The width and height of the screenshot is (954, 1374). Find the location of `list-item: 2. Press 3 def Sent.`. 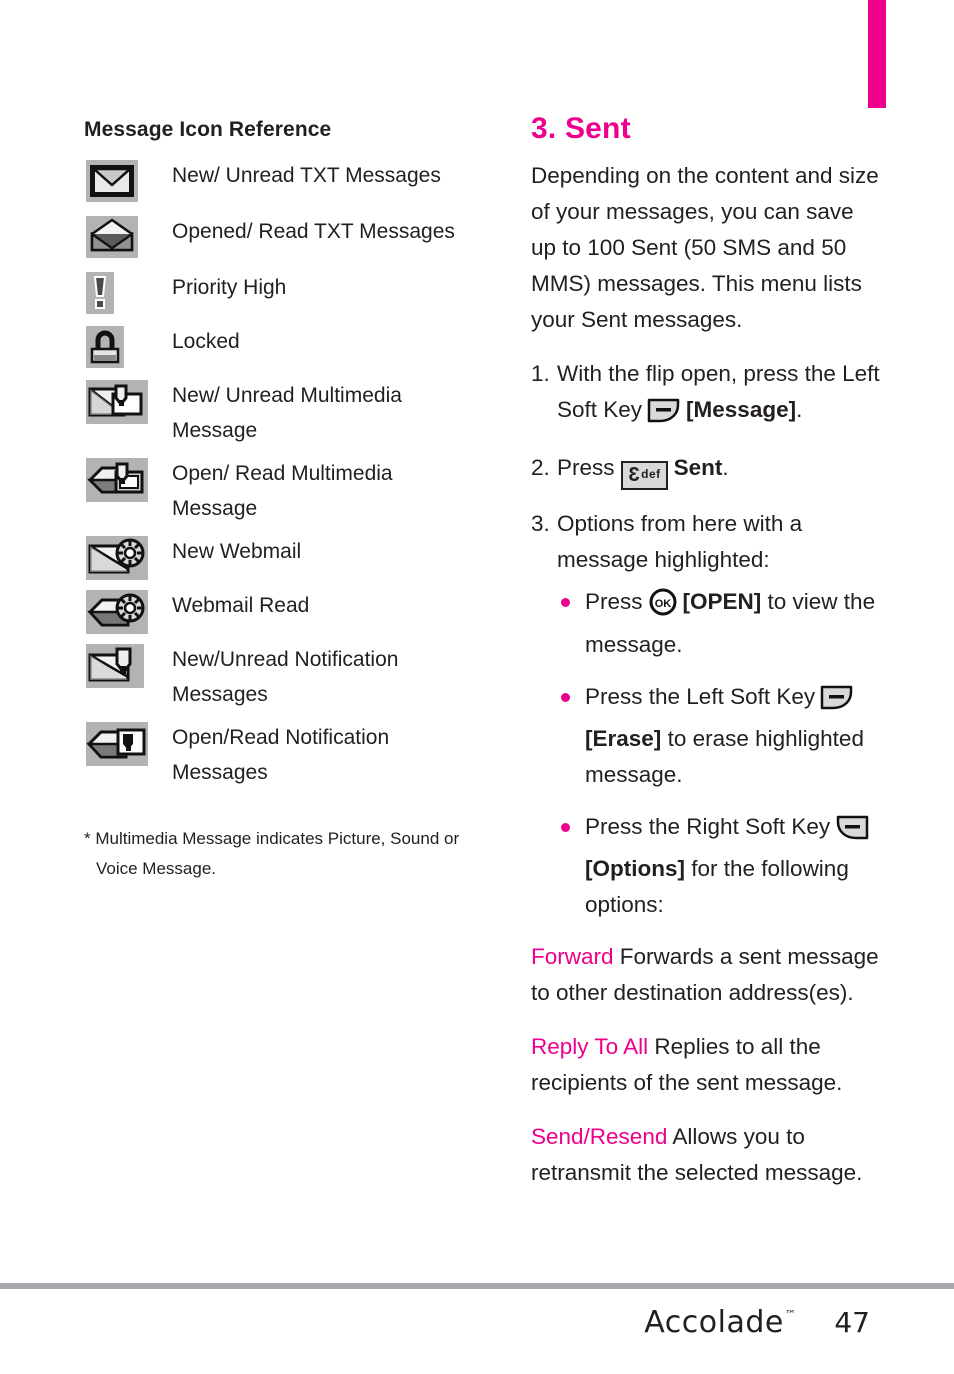

list-item: 2. Press 3 def Sent. is located at coordinates (706, 470).